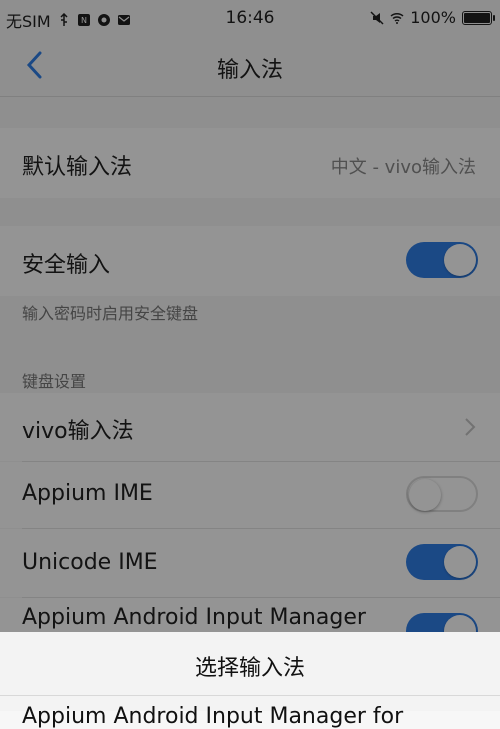  Describe the element at coordinates (249, 668) in the screenshot. I see `sheet-title: 选择输入法` at that location.